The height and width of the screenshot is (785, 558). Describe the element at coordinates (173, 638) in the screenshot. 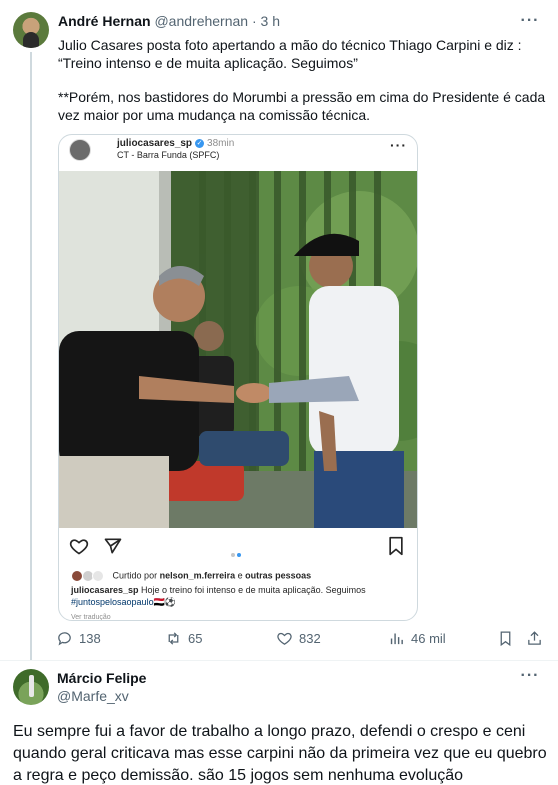

I see `repost-icon` at that location.